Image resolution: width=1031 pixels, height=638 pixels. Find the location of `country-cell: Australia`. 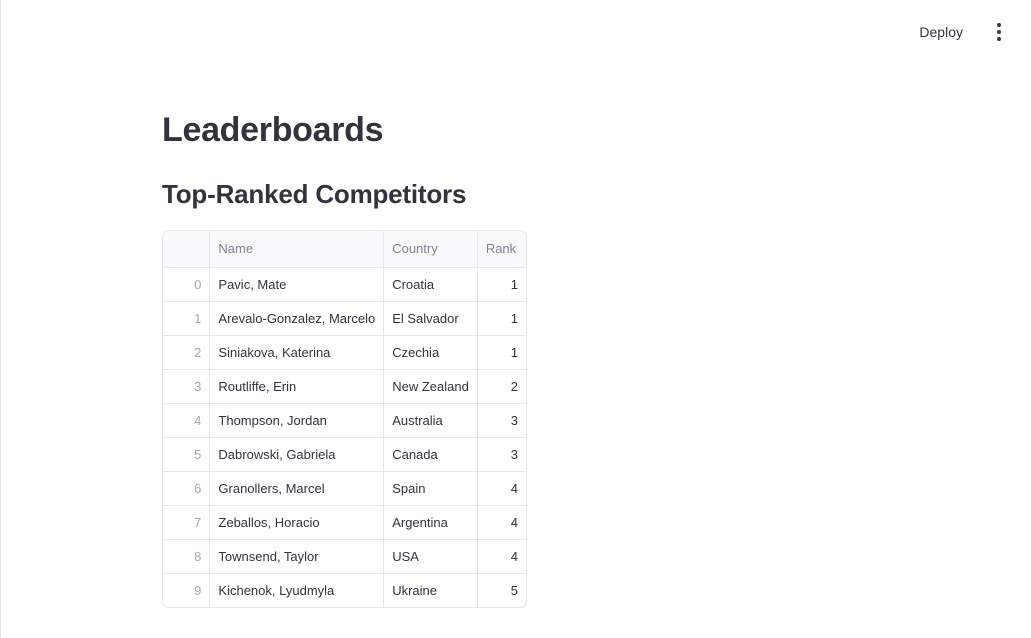

country-cell: Australia is located at coordinates (430, 420).